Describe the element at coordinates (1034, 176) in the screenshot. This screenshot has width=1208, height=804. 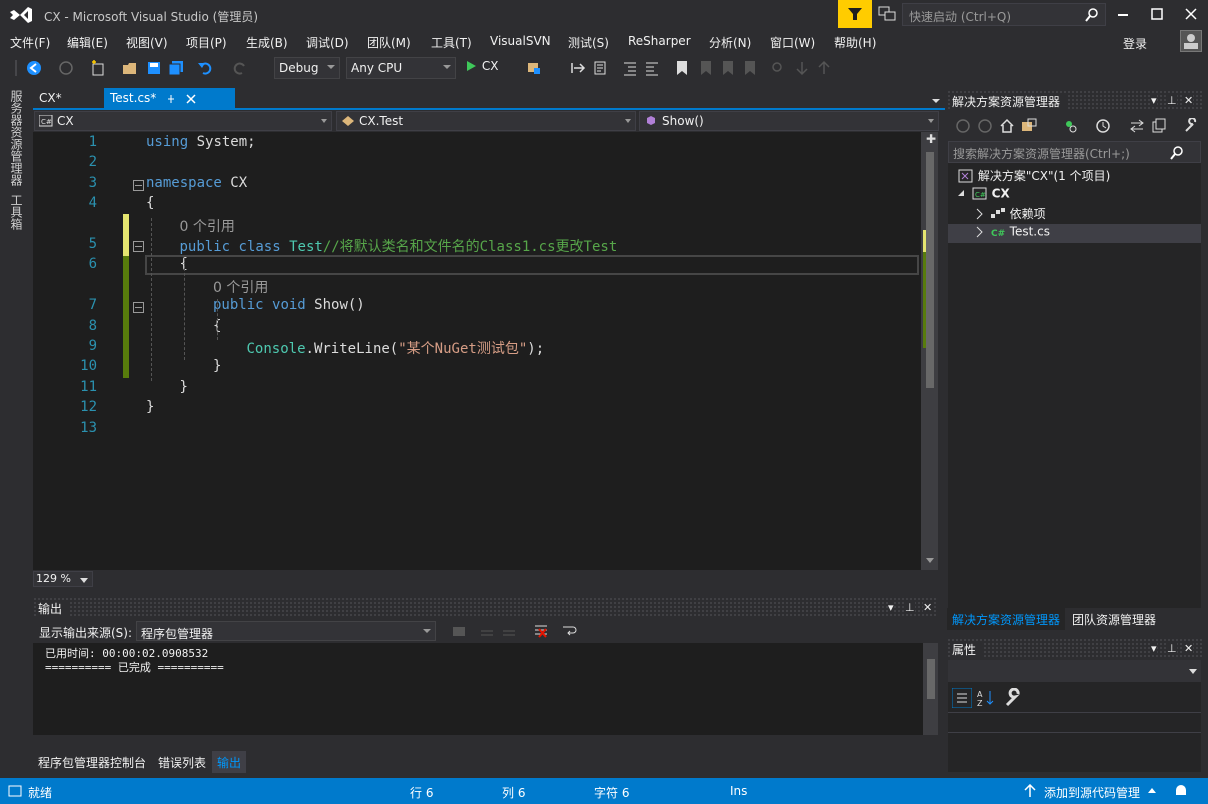
I see `tree-item-solution: 解决方案"CX"(1 个项目)` at that location.